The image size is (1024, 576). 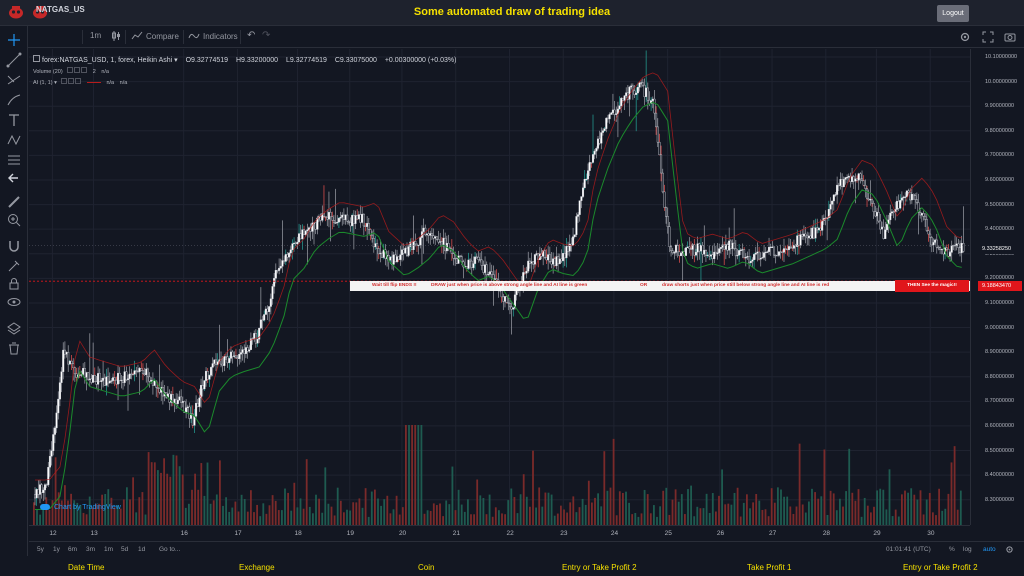 I want to click on trend-line-icon, so click(x=14, y=60).